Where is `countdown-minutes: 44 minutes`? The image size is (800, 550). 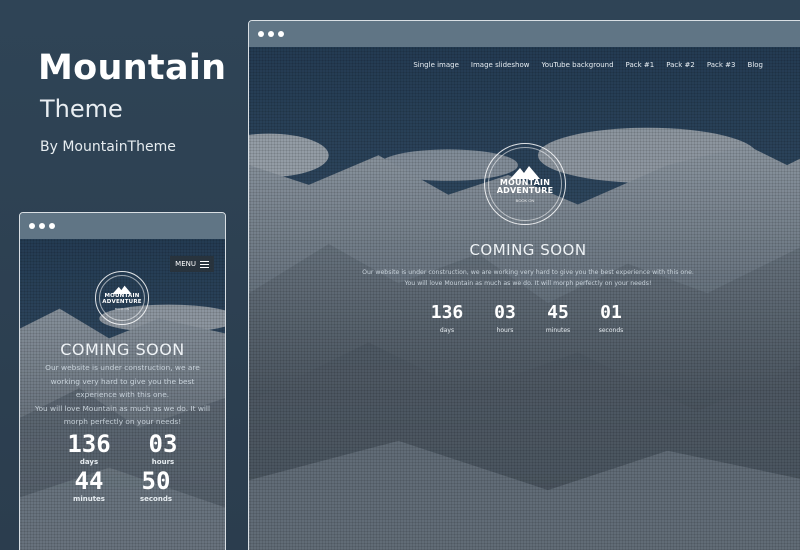
countdown-minutes: 44 minutes is located at coordinates (89, 486).